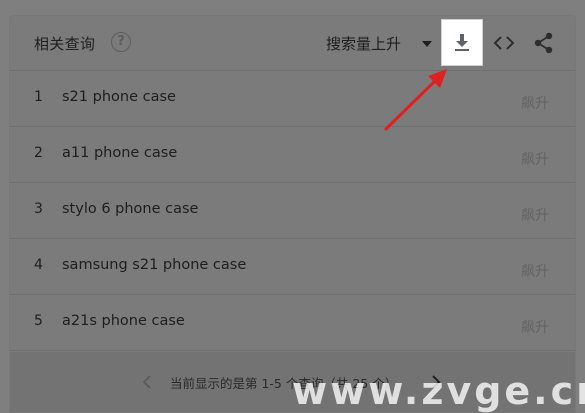 Image resolution: width=585 pixels, height=413 pixels. What do you see at coordinates (292, 43) in the screenshot?
I see `card-header: 相关查询 ? 搜索量上升` at bounding box center [292, 43].